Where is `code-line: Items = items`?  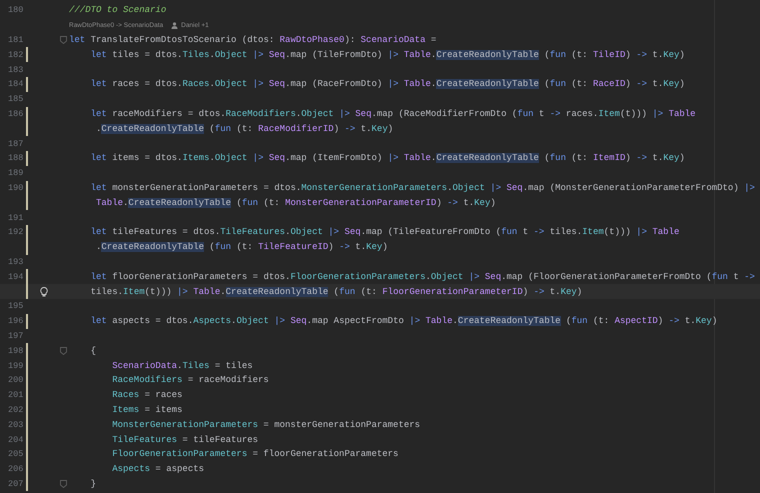
code-line: Items = items is located at coordinates (146, 409).